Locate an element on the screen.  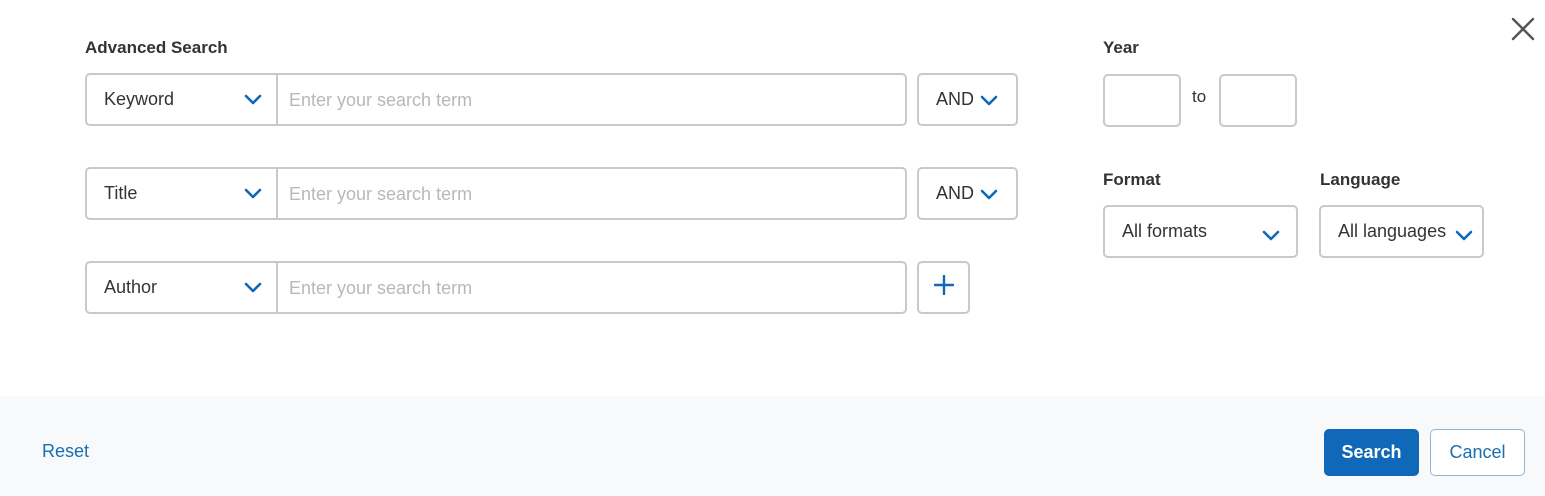
reset-link: Reset is located at coordinates (65, 451).